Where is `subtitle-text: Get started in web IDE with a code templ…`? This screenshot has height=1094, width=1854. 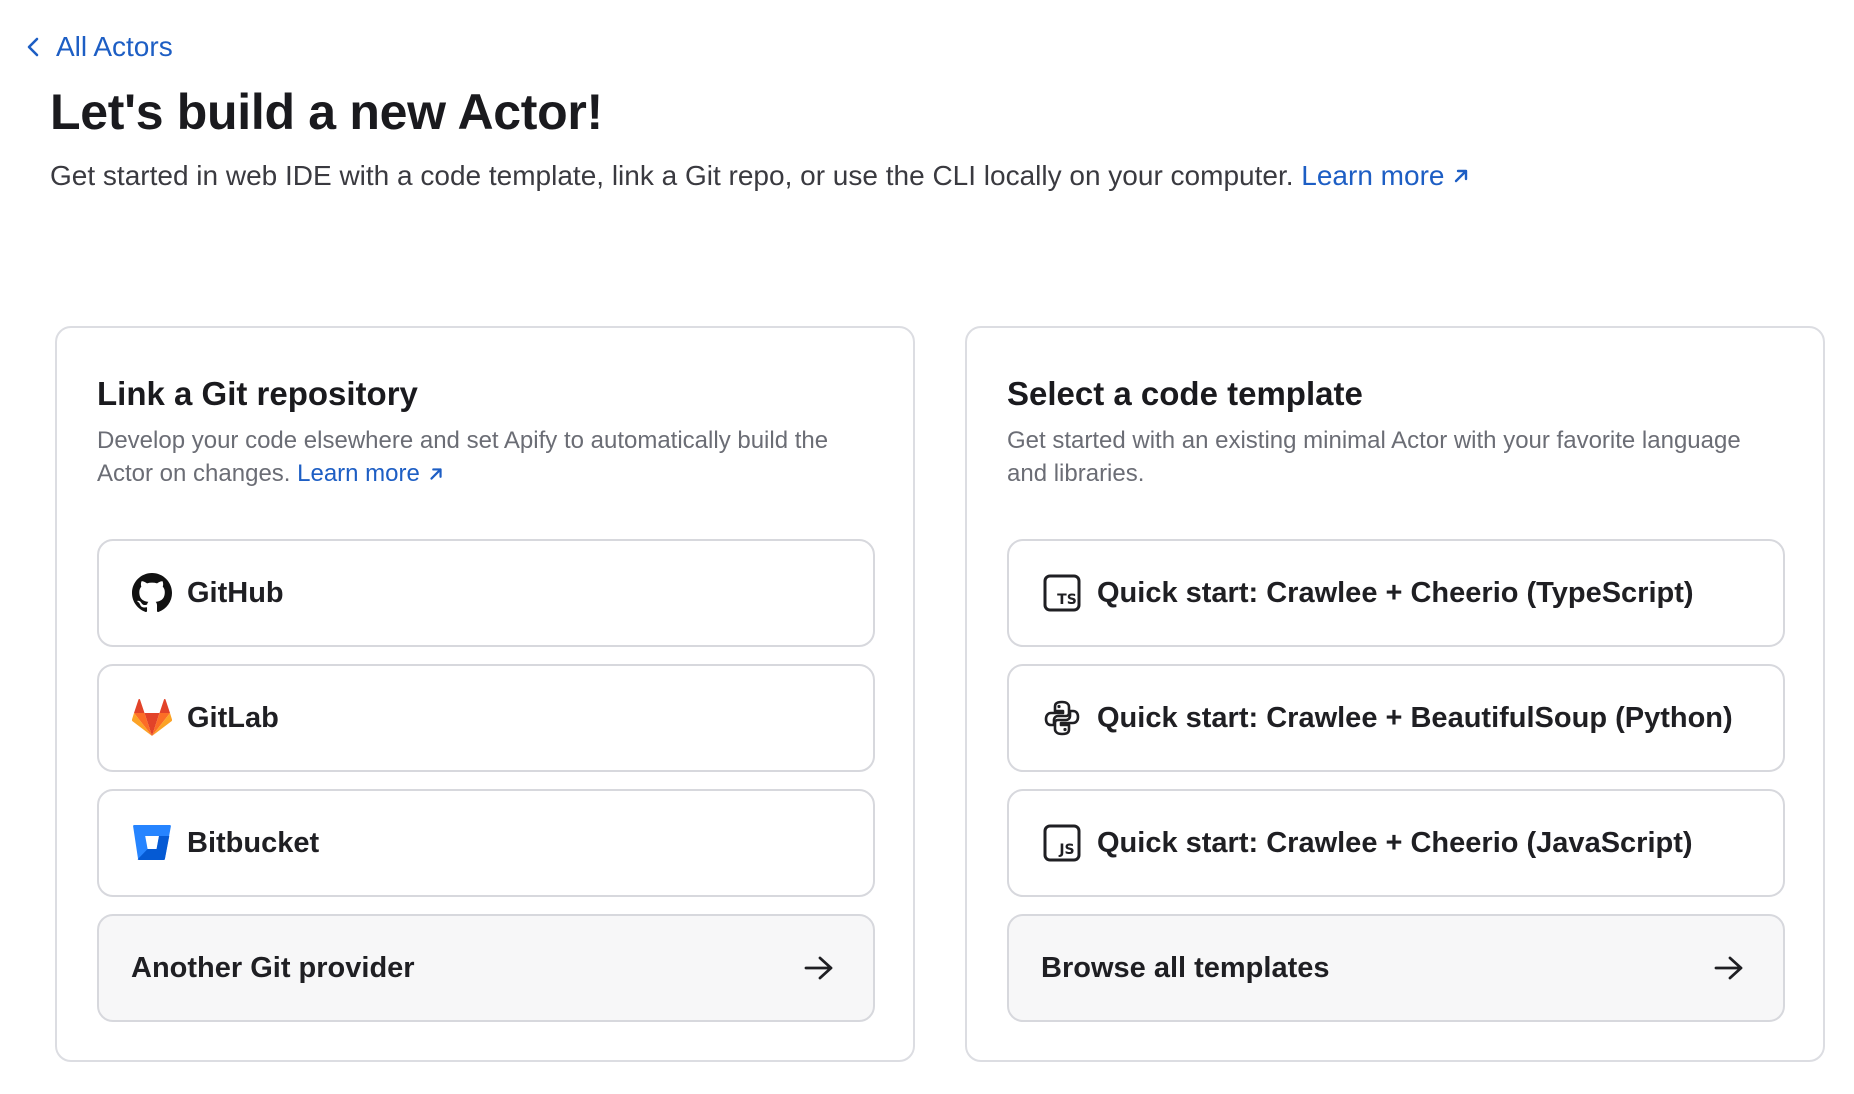 subtitle-text: Get started in web IDE with a code templ… is located at coordinates (672, 175).